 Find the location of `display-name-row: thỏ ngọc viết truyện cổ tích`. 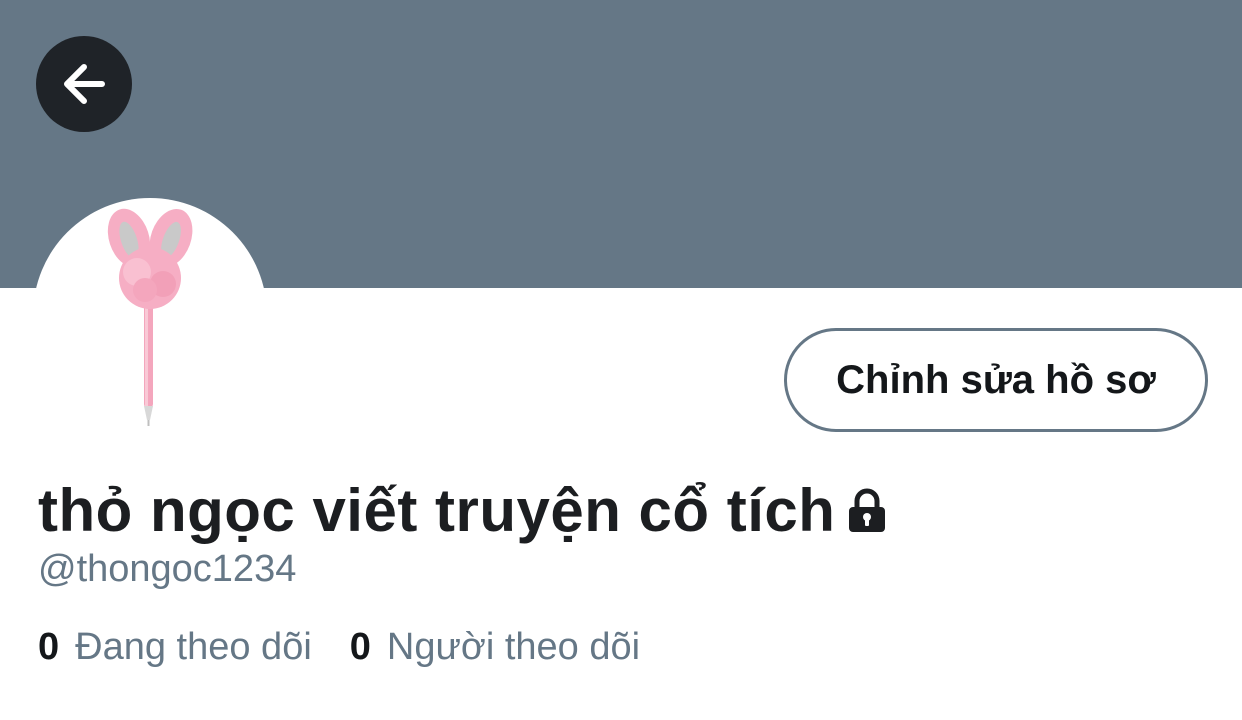

display-name-row: thỏ ngọc viết truyện cổ tích is located at coordinates (464, 510).